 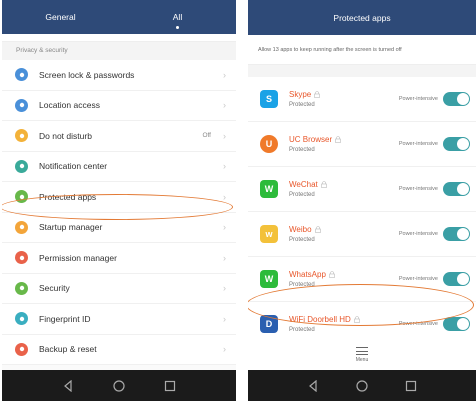 What do you see at coordinates (344, 94) in the screenshot?
I see `app-name-line: Skype` at bounding box center [344, 94].